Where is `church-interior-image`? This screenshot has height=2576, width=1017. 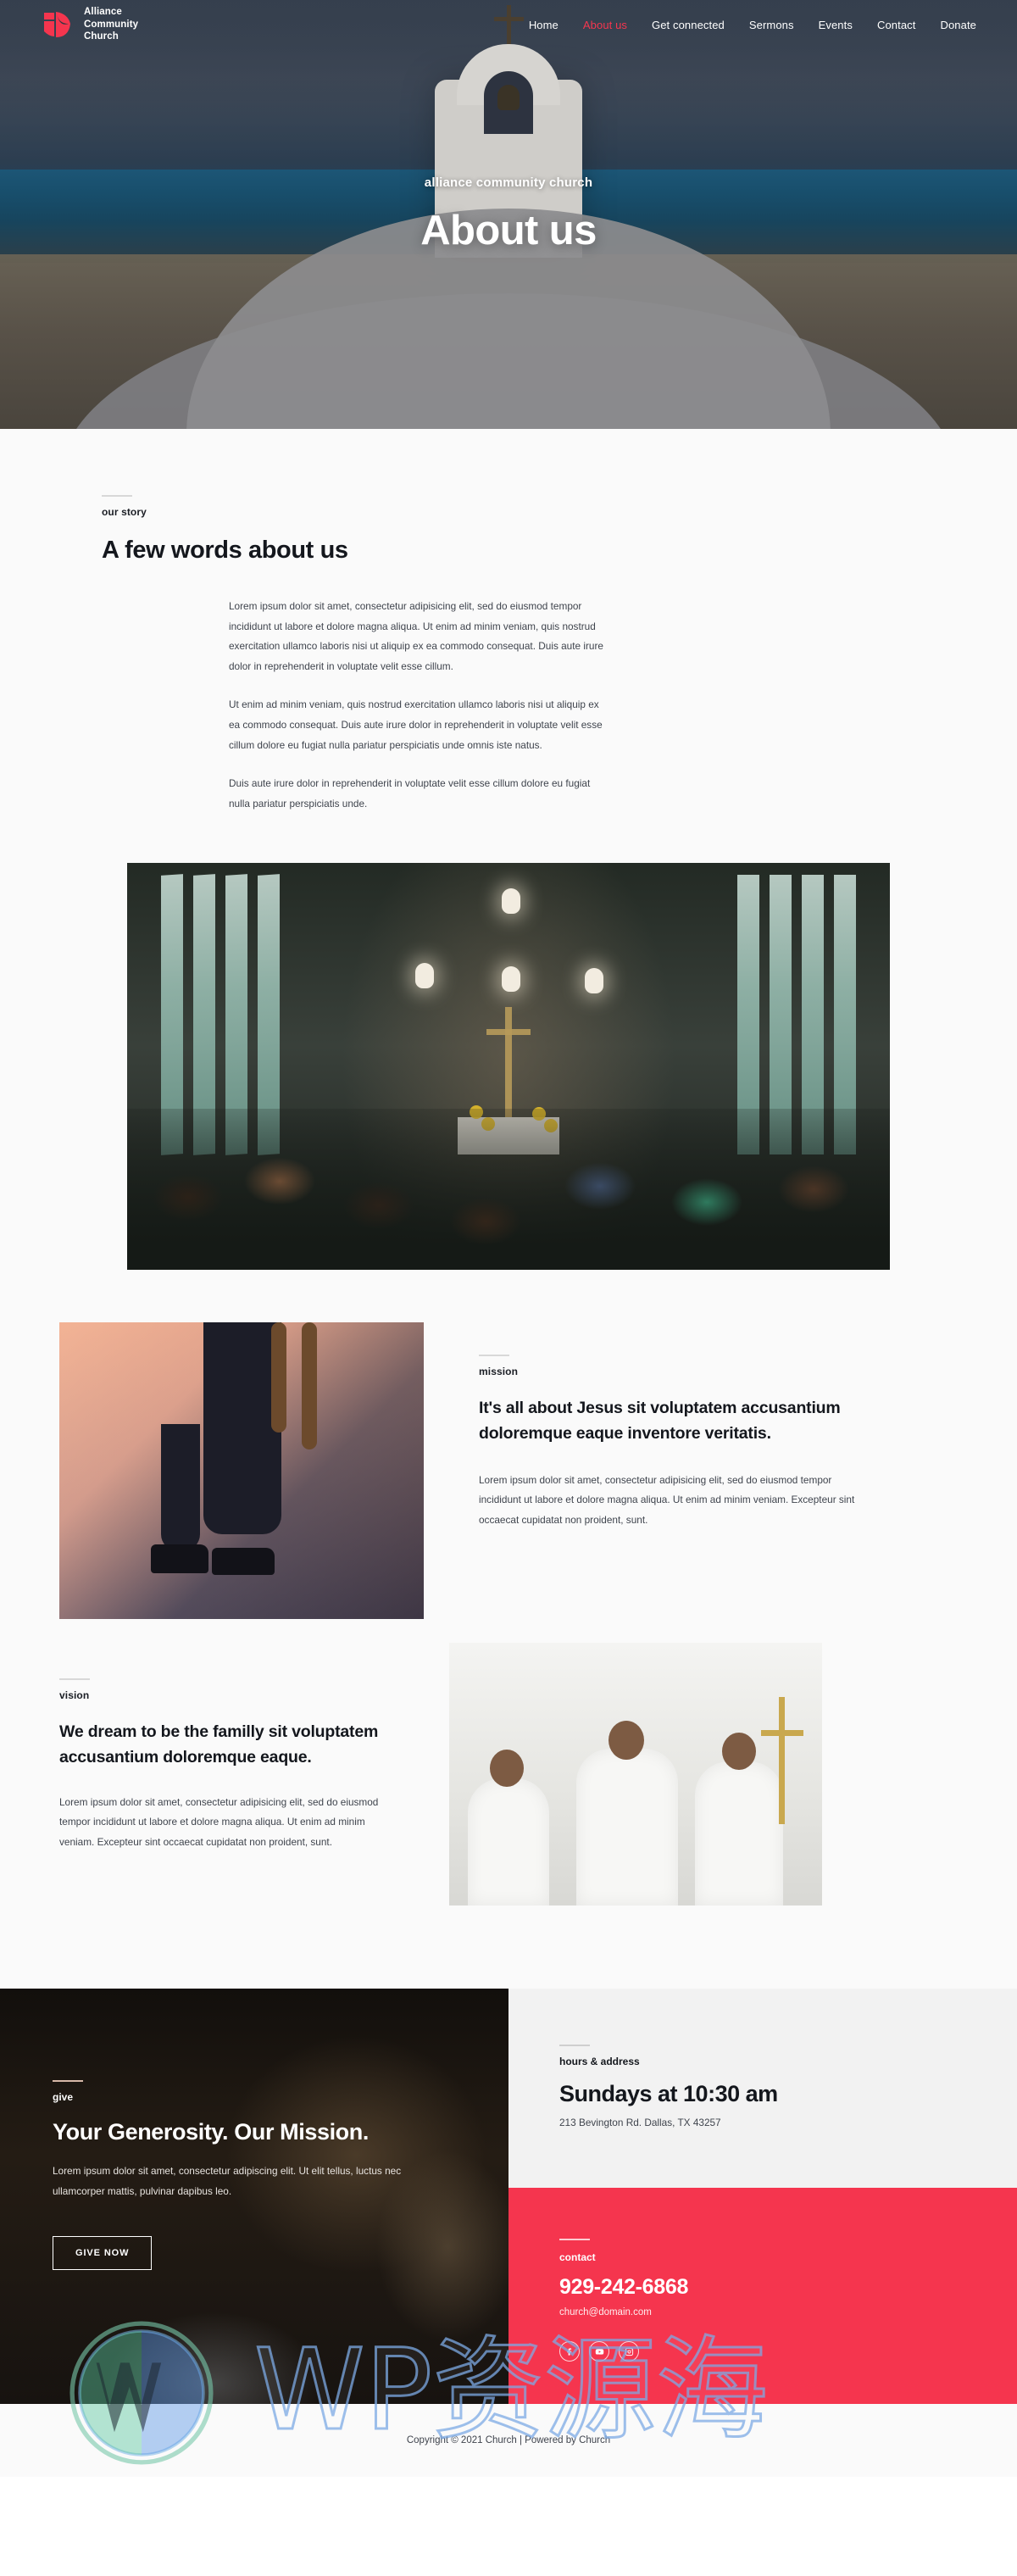
church-interior-image is located at coordinates (508, 1067).